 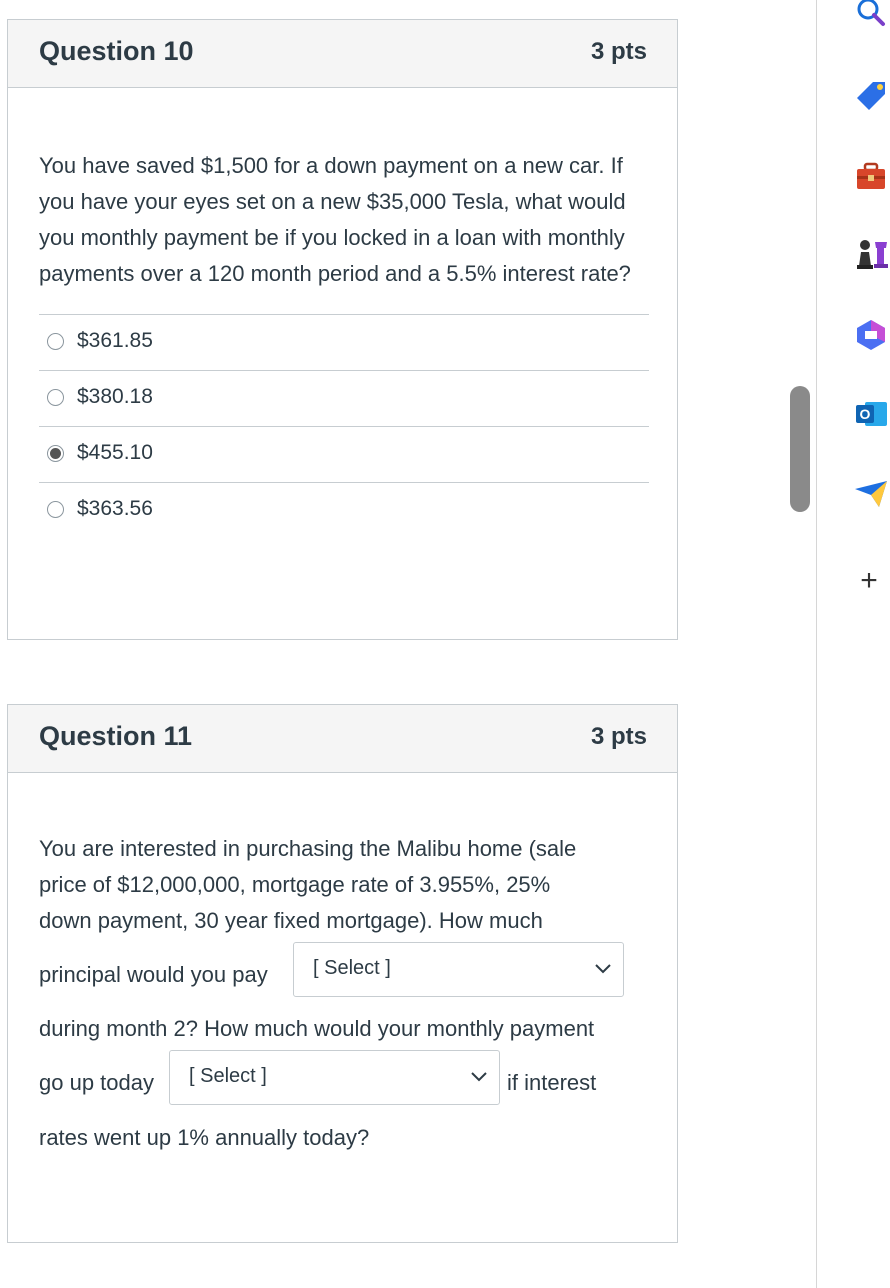 What do you see at coordinates (871, 15) in the screenshot?
I see `search-icon` at bounding box center [871, 15].